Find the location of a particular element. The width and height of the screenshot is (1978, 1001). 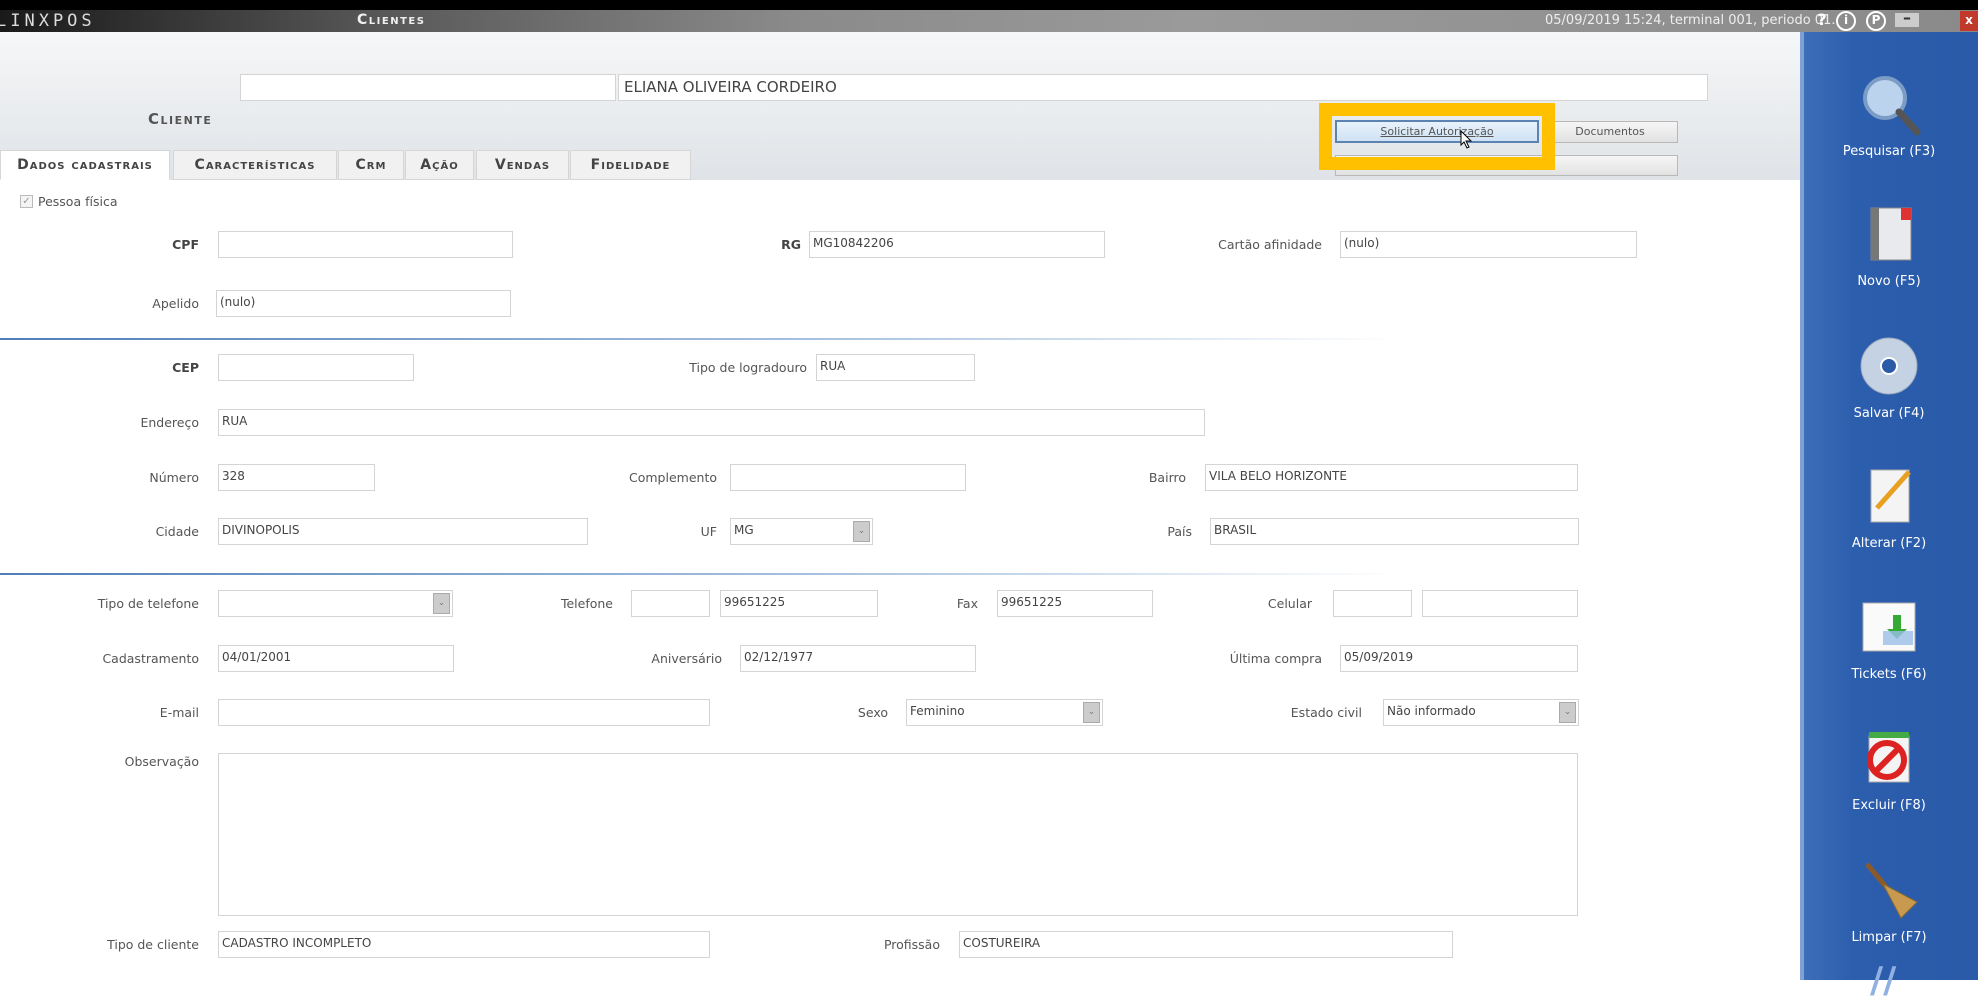

email-input is located at coordinates (464, 712).